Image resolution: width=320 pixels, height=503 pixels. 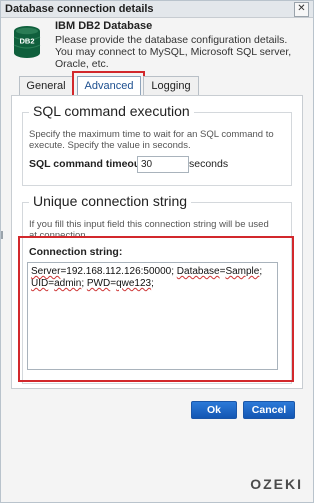 I want to click on conn-pwd: PWD, so click(x=98, y=283).